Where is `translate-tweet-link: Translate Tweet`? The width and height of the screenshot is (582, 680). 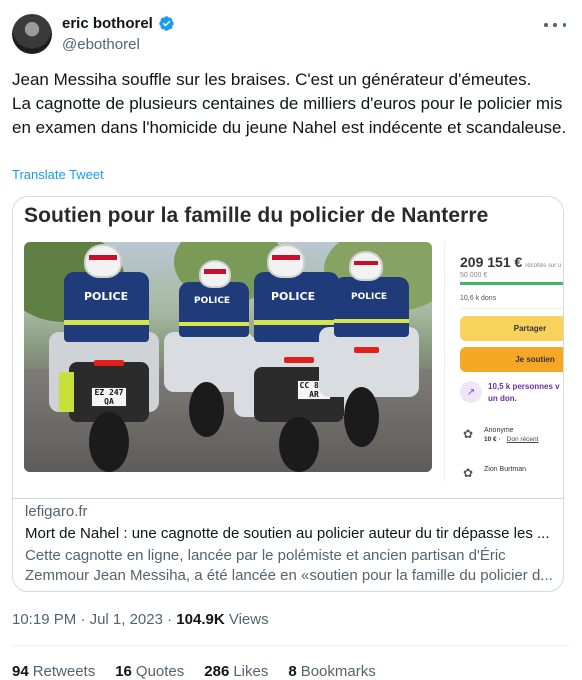 translate-tweet-link: Translate Tweet is located at coordinates (58, 174).